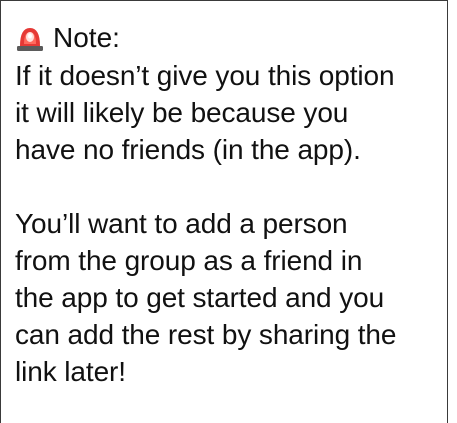 Image resolution: width=457 pixels, height=423 pixels. Describe the element at coordinates (224, 38) in the screenshot. I see `note-header: Note:` at that location.